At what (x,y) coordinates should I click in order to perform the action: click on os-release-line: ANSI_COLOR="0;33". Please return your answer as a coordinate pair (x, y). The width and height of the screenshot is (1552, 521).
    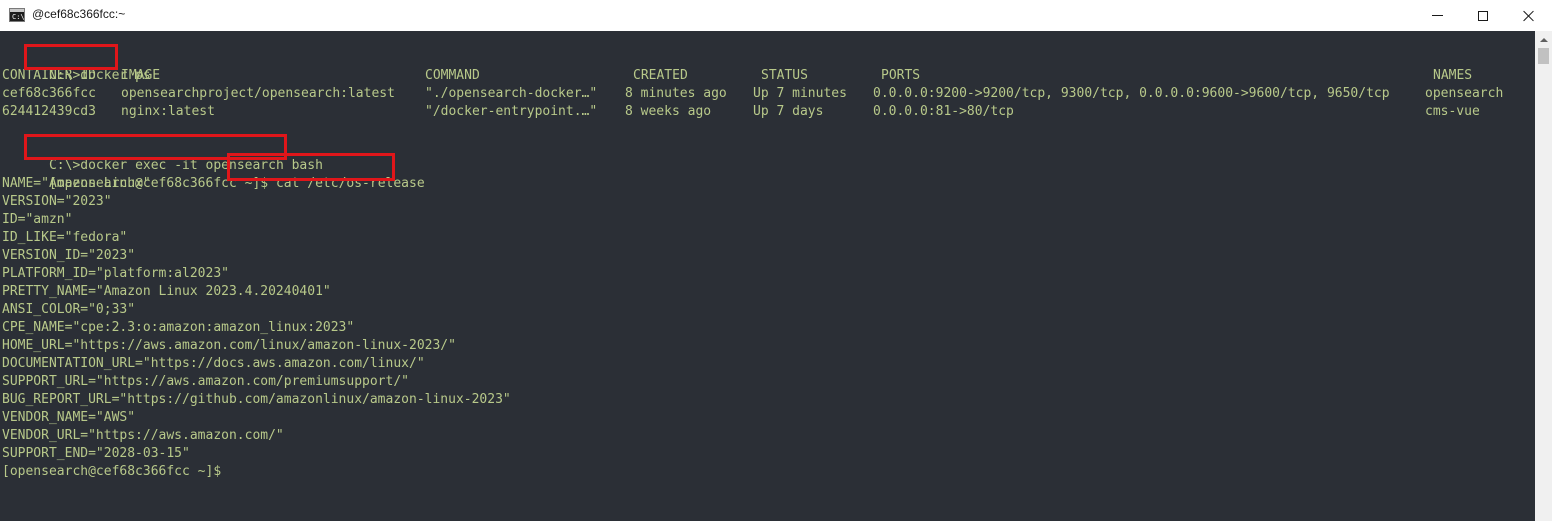
    Looking at the image, I should click on (69, 309).